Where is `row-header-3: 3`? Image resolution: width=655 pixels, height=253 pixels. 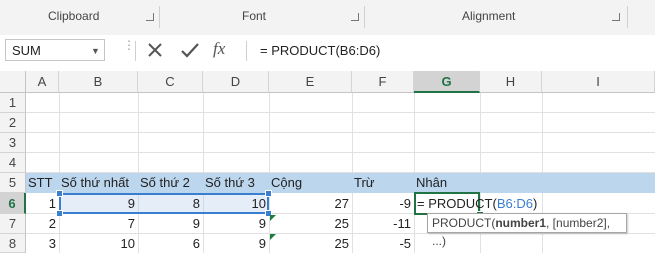 row-header-3: 3 is located at coordinates (13, 143).